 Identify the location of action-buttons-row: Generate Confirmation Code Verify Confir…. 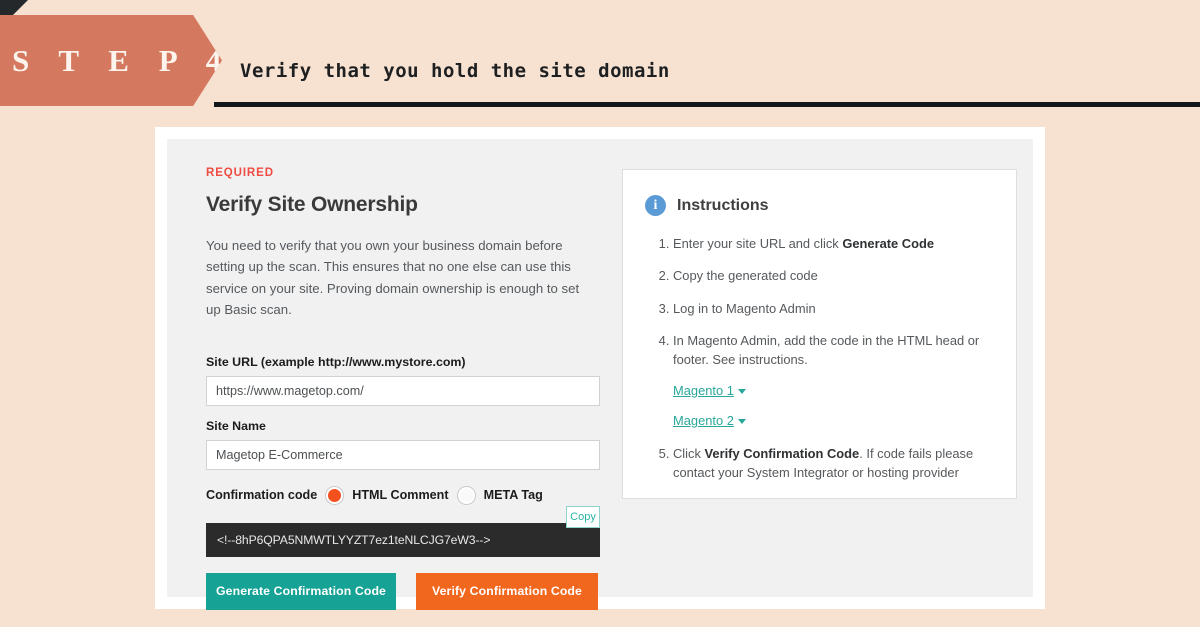
(404, 591).